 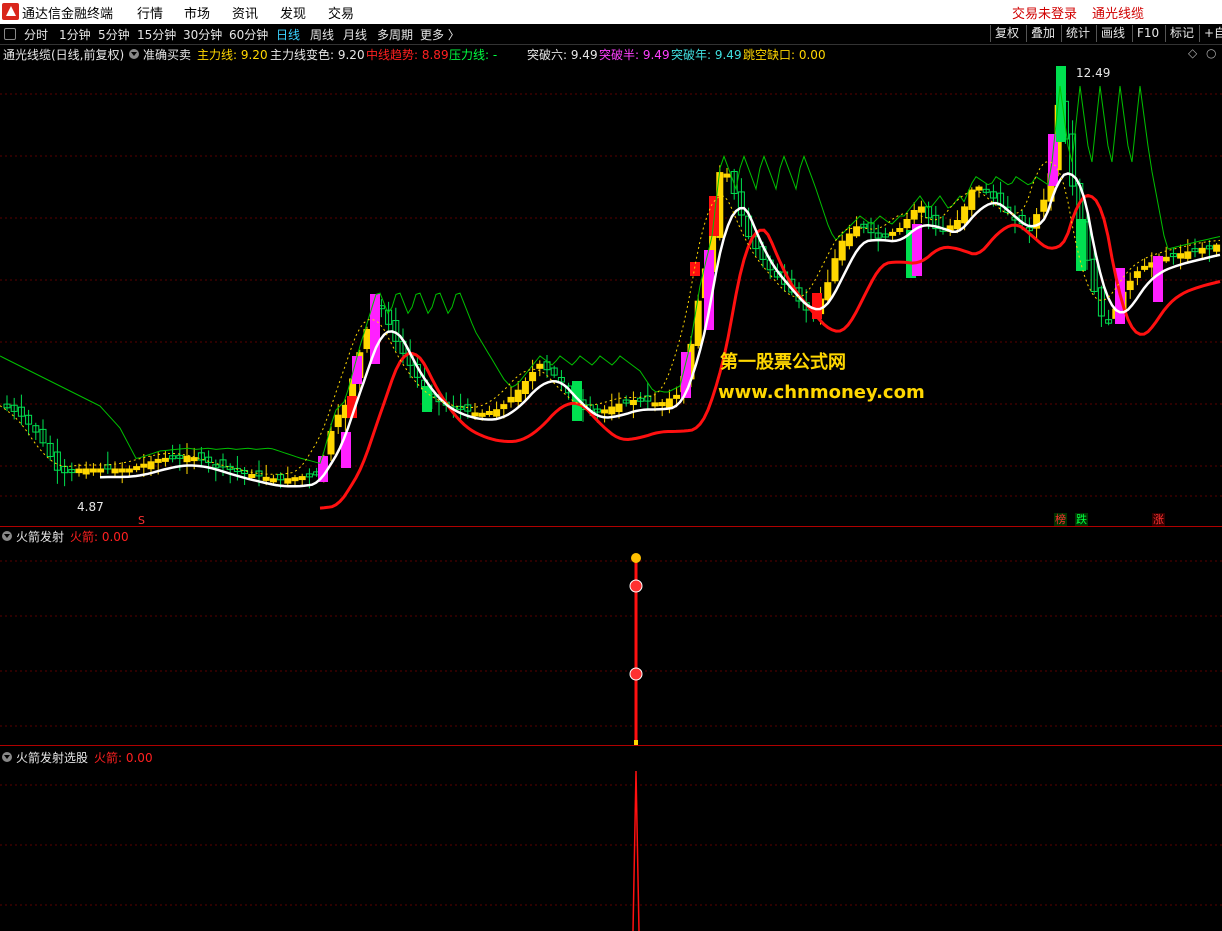 I want to click on custom-button: +自, so click(x=1210, y=33).